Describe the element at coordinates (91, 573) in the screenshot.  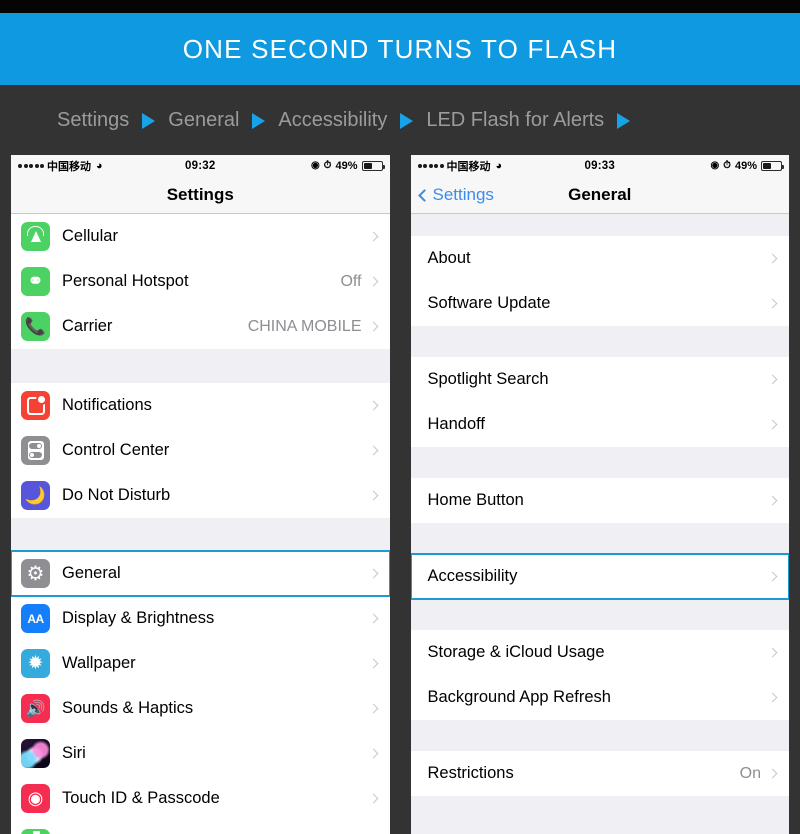
I see `row-label: General` at that location.